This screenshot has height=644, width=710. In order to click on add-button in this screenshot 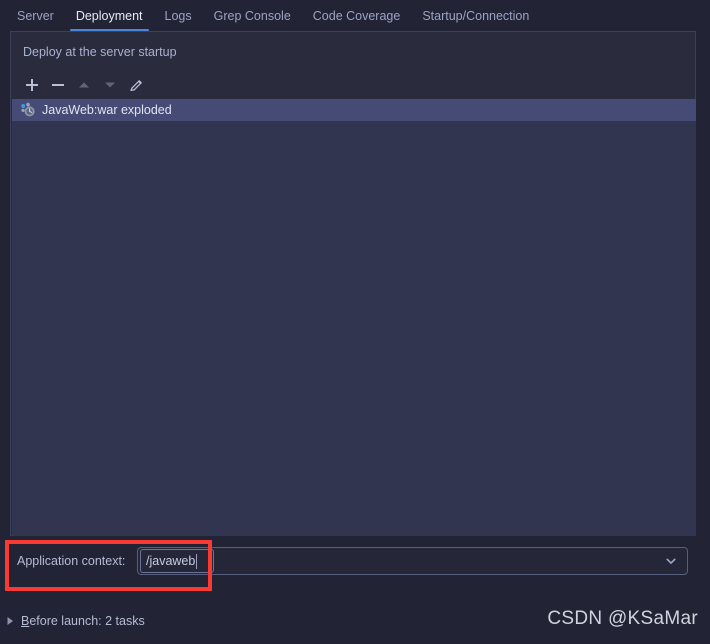, I will do `click(32, 85)`.